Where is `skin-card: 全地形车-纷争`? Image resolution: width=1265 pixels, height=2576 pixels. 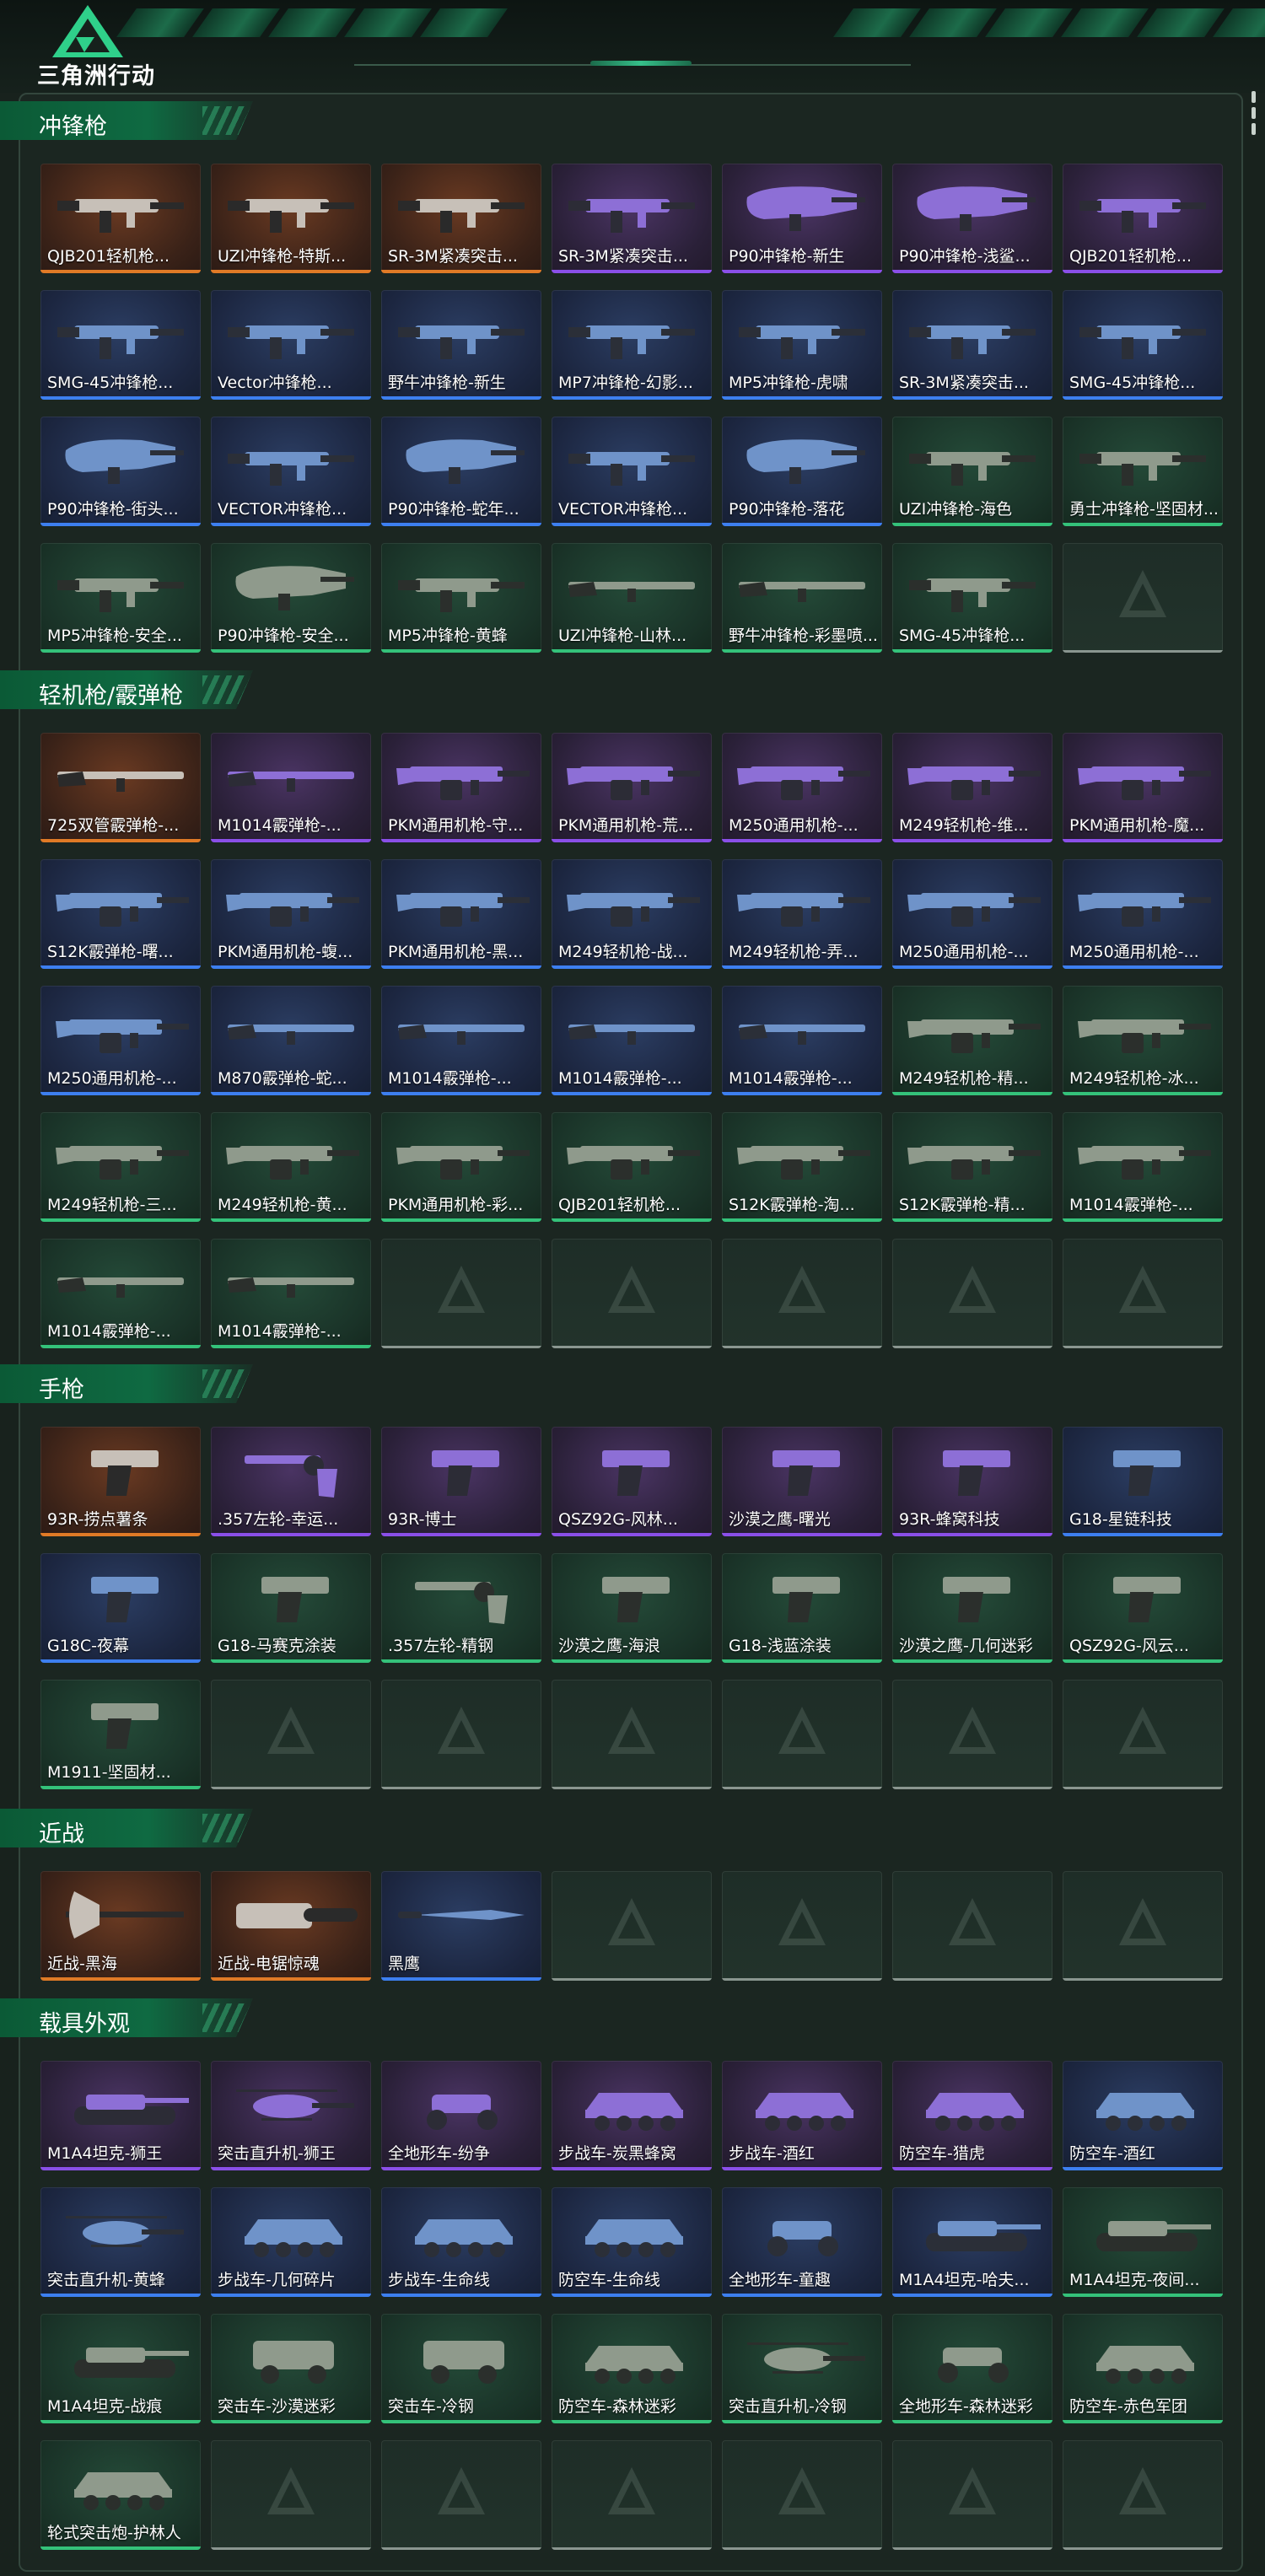
skin-card: 全地形车-纷争 is located at coordinates (461, 2115).